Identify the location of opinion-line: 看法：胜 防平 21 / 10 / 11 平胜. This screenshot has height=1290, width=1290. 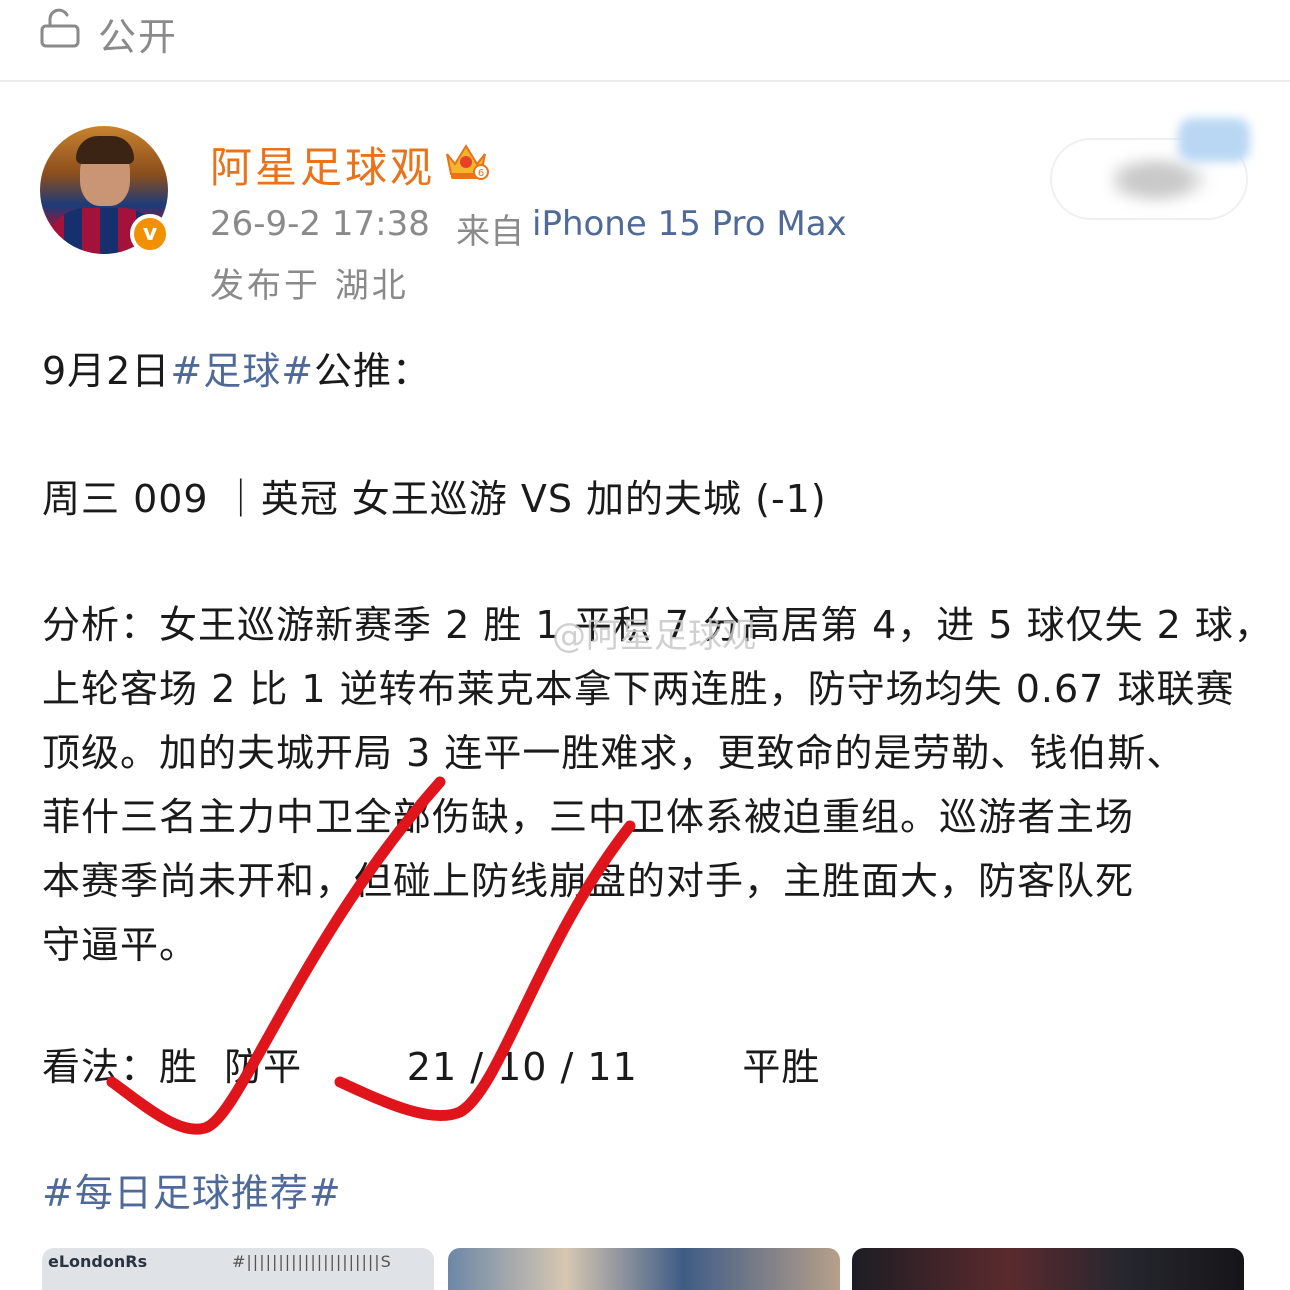
(431, 1067).